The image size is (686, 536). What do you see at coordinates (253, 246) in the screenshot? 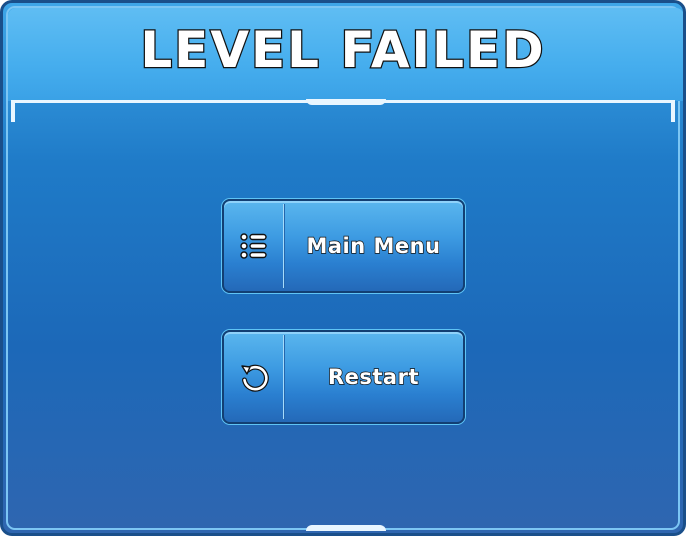
I see `list-icon` at bounding box center [253, 246].